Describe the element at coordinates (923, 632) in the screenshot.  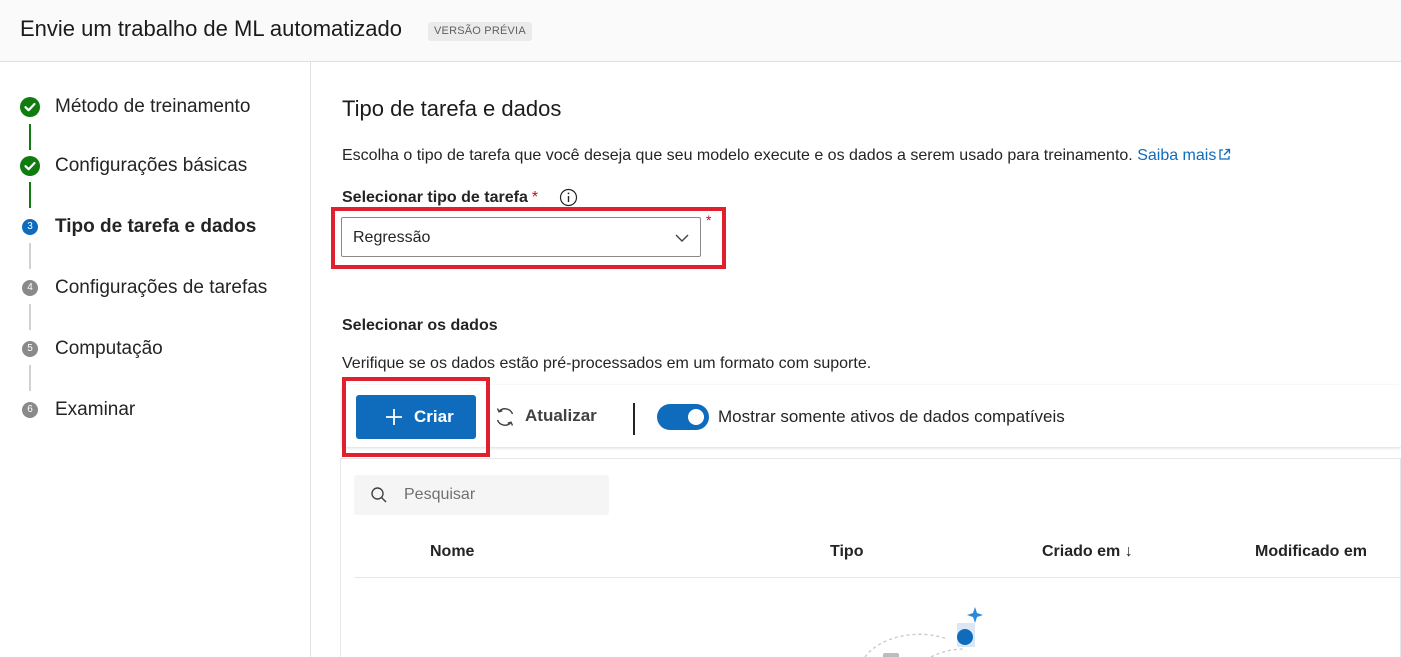
I see `empty-state-illustration` at that location.